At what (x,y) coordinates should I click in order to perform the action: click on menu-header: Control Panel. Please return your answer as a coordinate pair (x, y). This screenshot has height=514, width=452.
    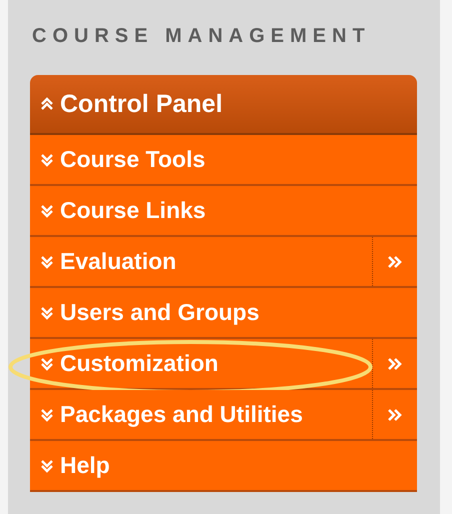
    Looking at the image, I should click on (223, 105).